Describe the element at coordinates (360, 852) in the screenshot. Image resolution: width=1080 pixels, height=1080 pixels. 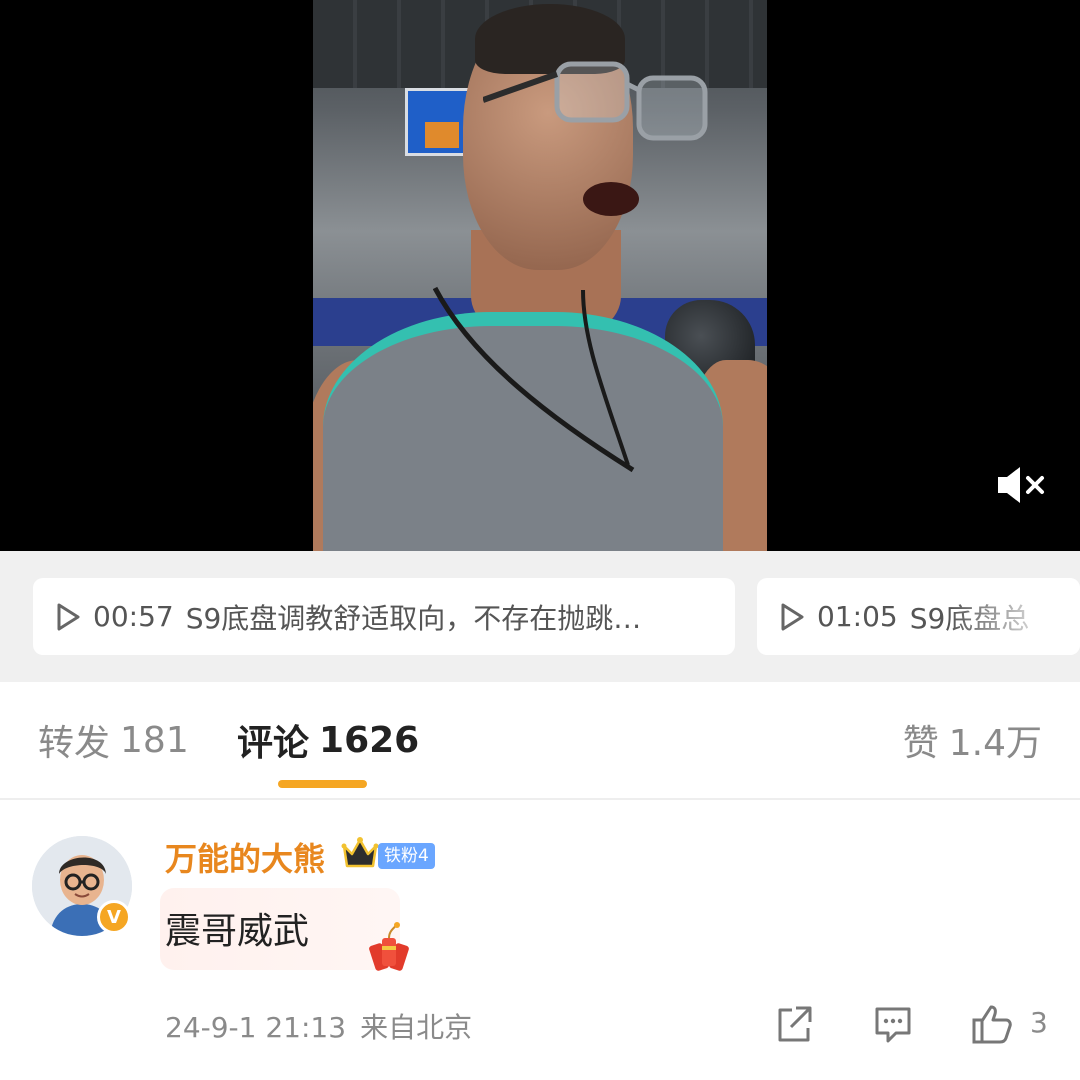
I see `crown-icon` at that location.